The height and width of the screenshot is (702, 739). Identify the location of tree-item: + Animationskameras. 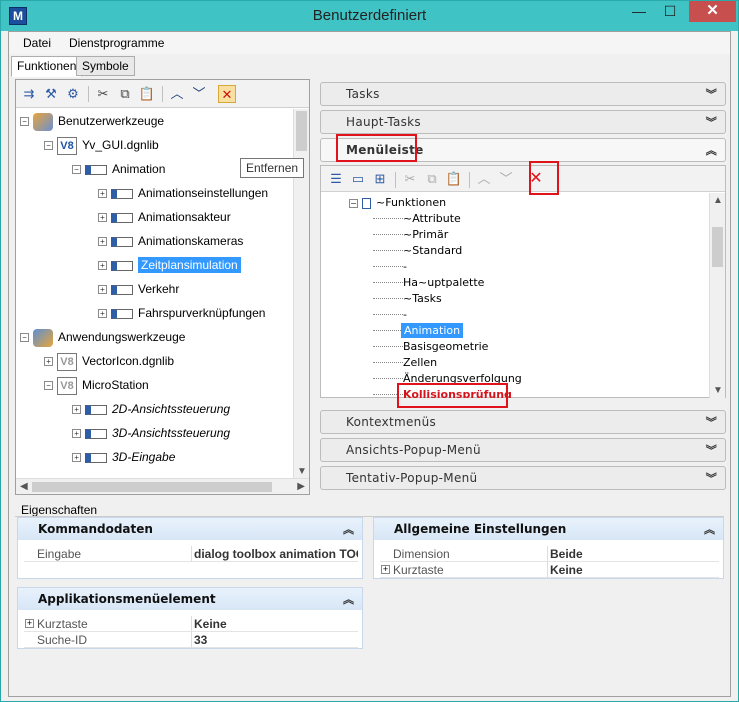
(170, 241).